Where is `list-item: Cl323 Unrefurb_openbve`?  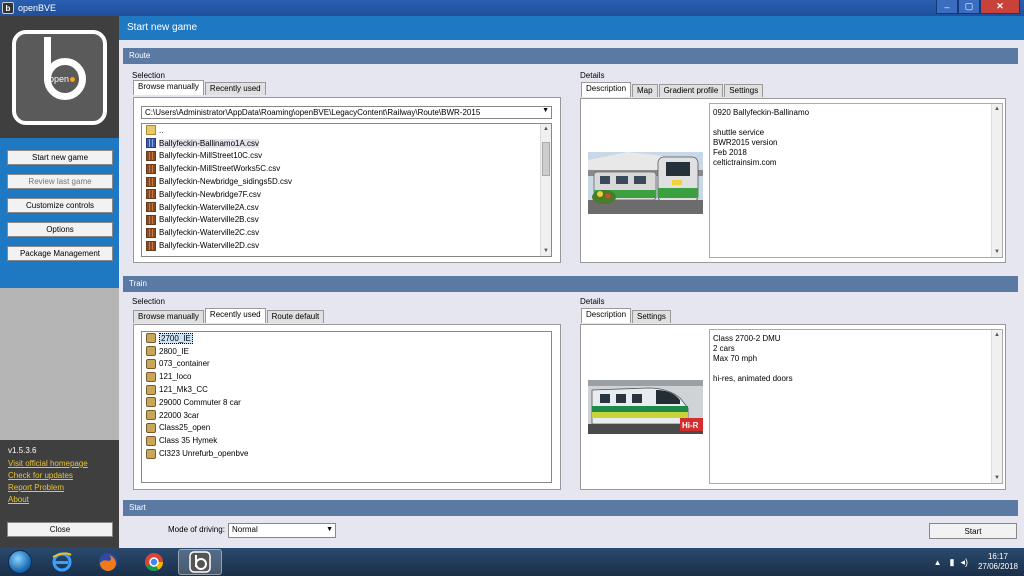 list-item: Cl323 Unrefurb_openbve is located at coordinates (346, 453).